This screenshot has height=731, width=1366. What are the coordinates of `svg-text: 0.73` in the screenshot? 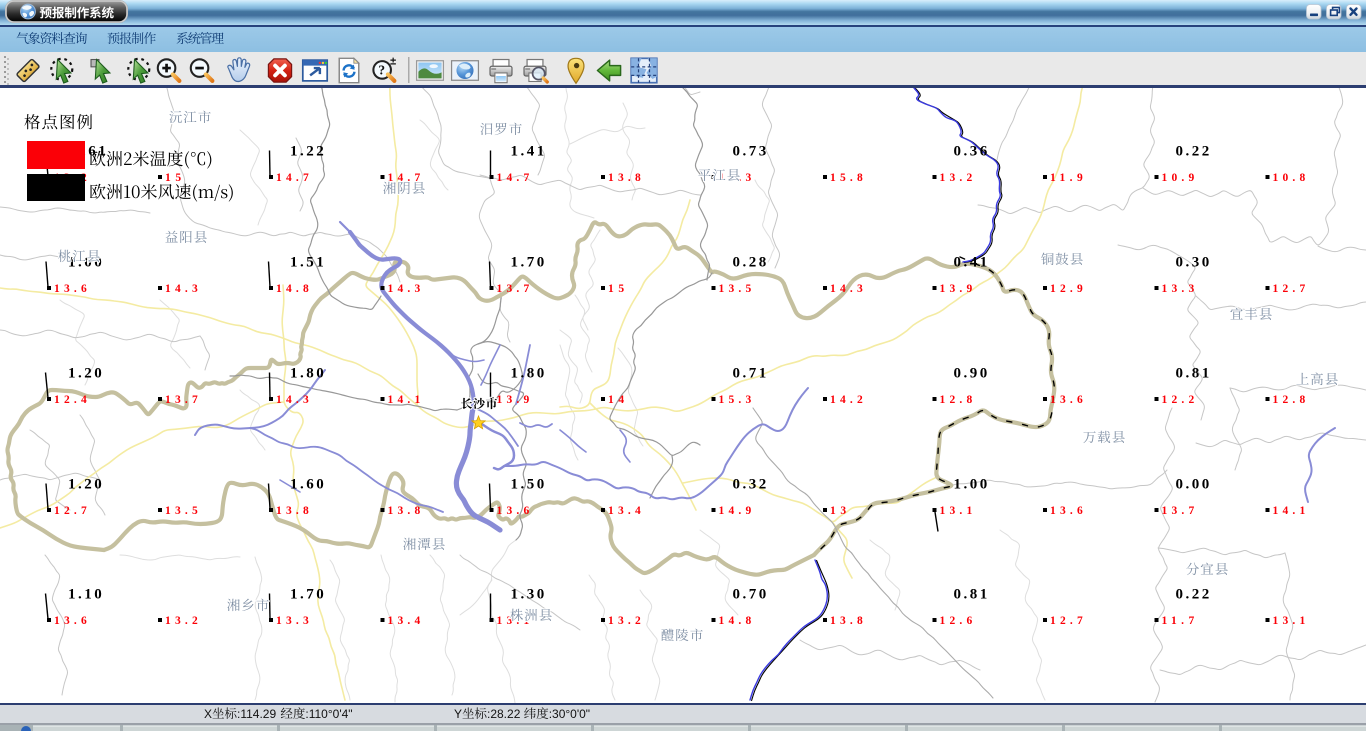 It's located at (750, 152).